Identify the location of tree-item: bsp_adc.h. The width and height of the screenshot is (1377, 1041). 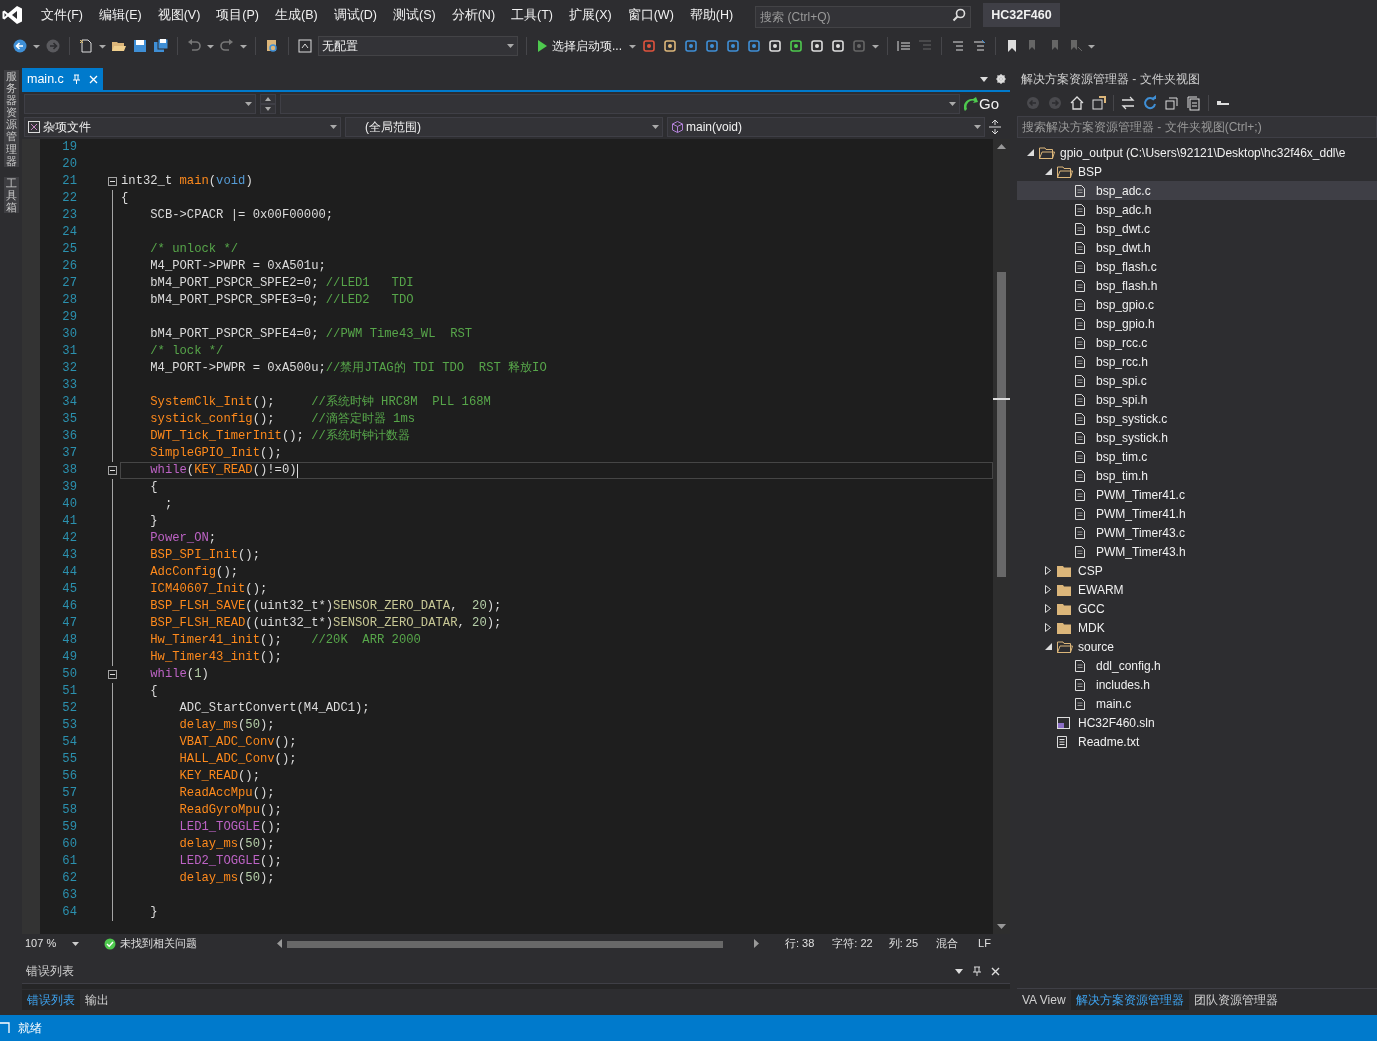
(1197, 209).